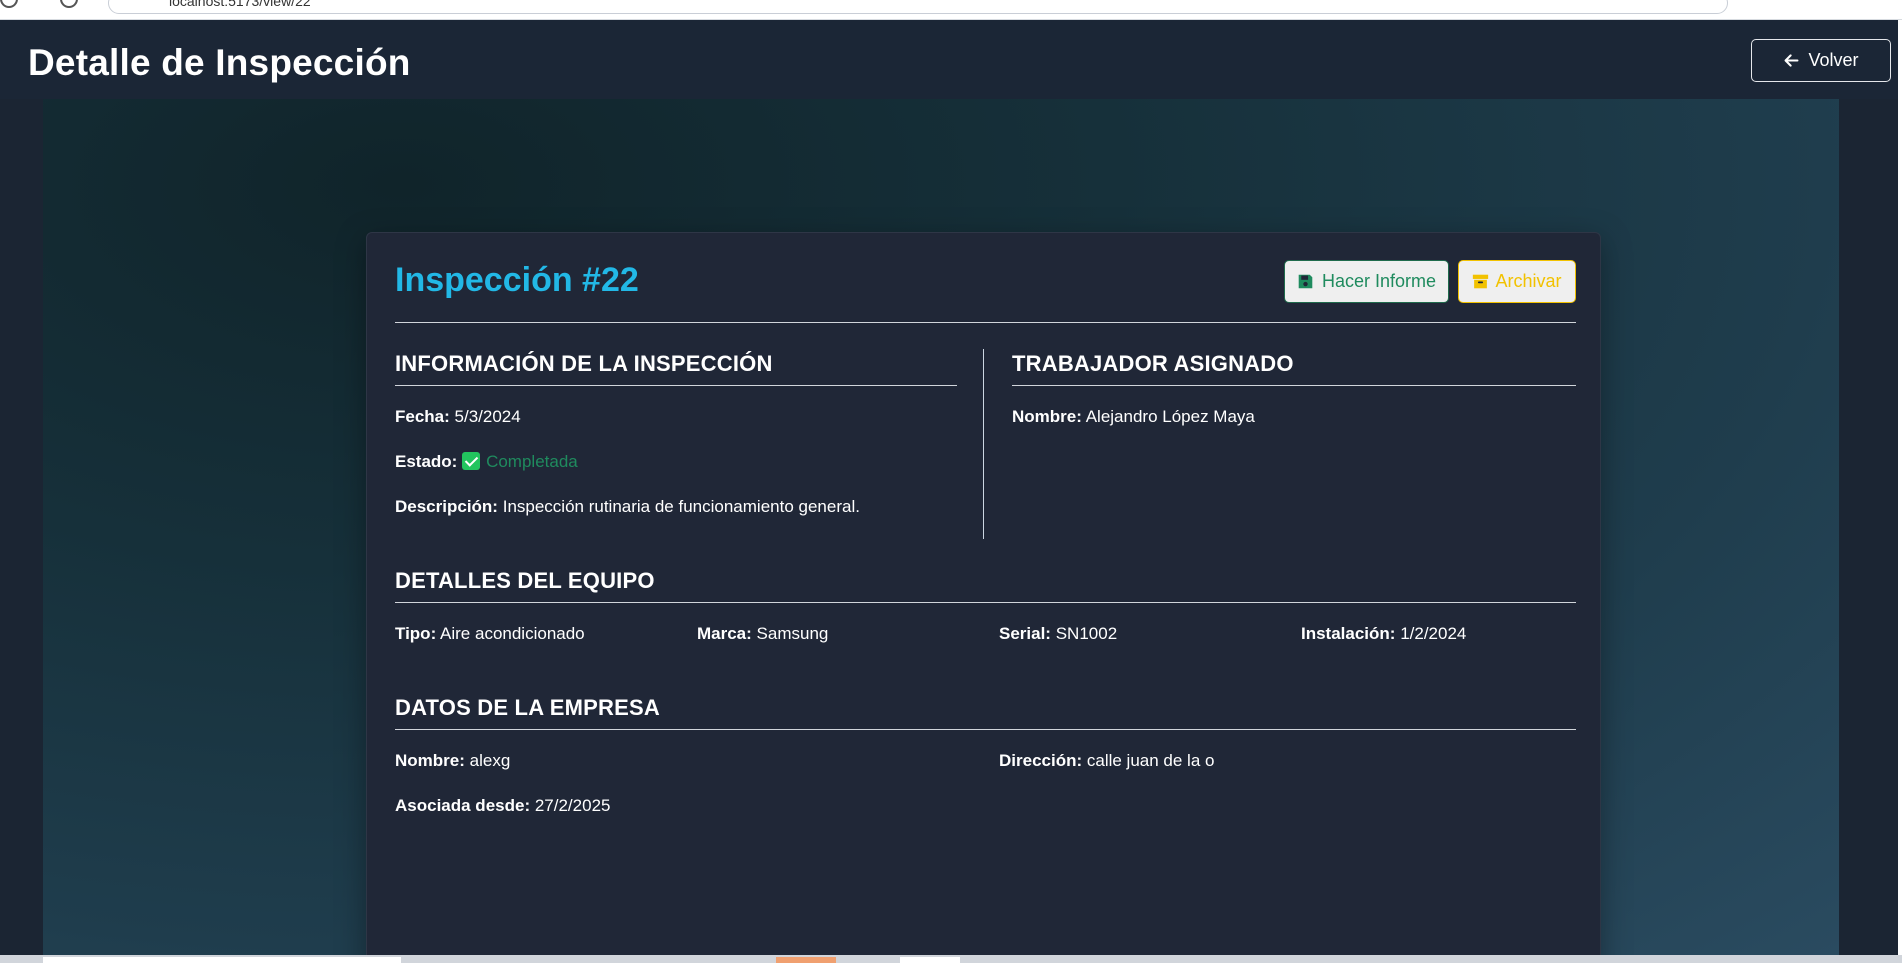  I want to click on company-since-label: Asociada desde:, so click(463, 805).